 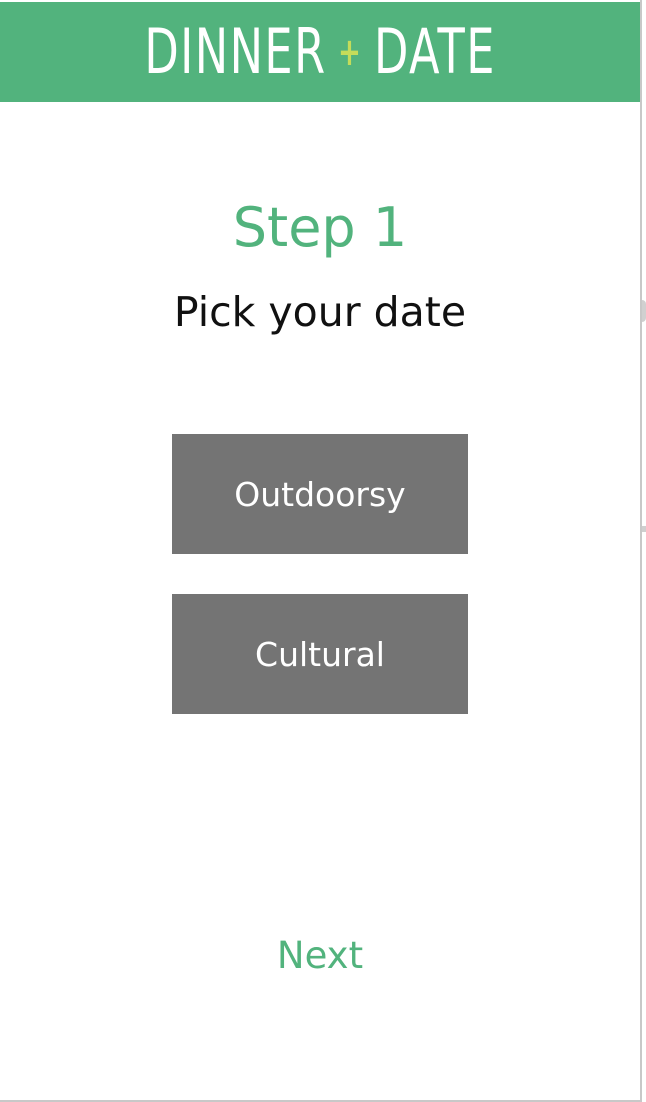 I want to click on next-button: Next, so click(x=320, y=956).